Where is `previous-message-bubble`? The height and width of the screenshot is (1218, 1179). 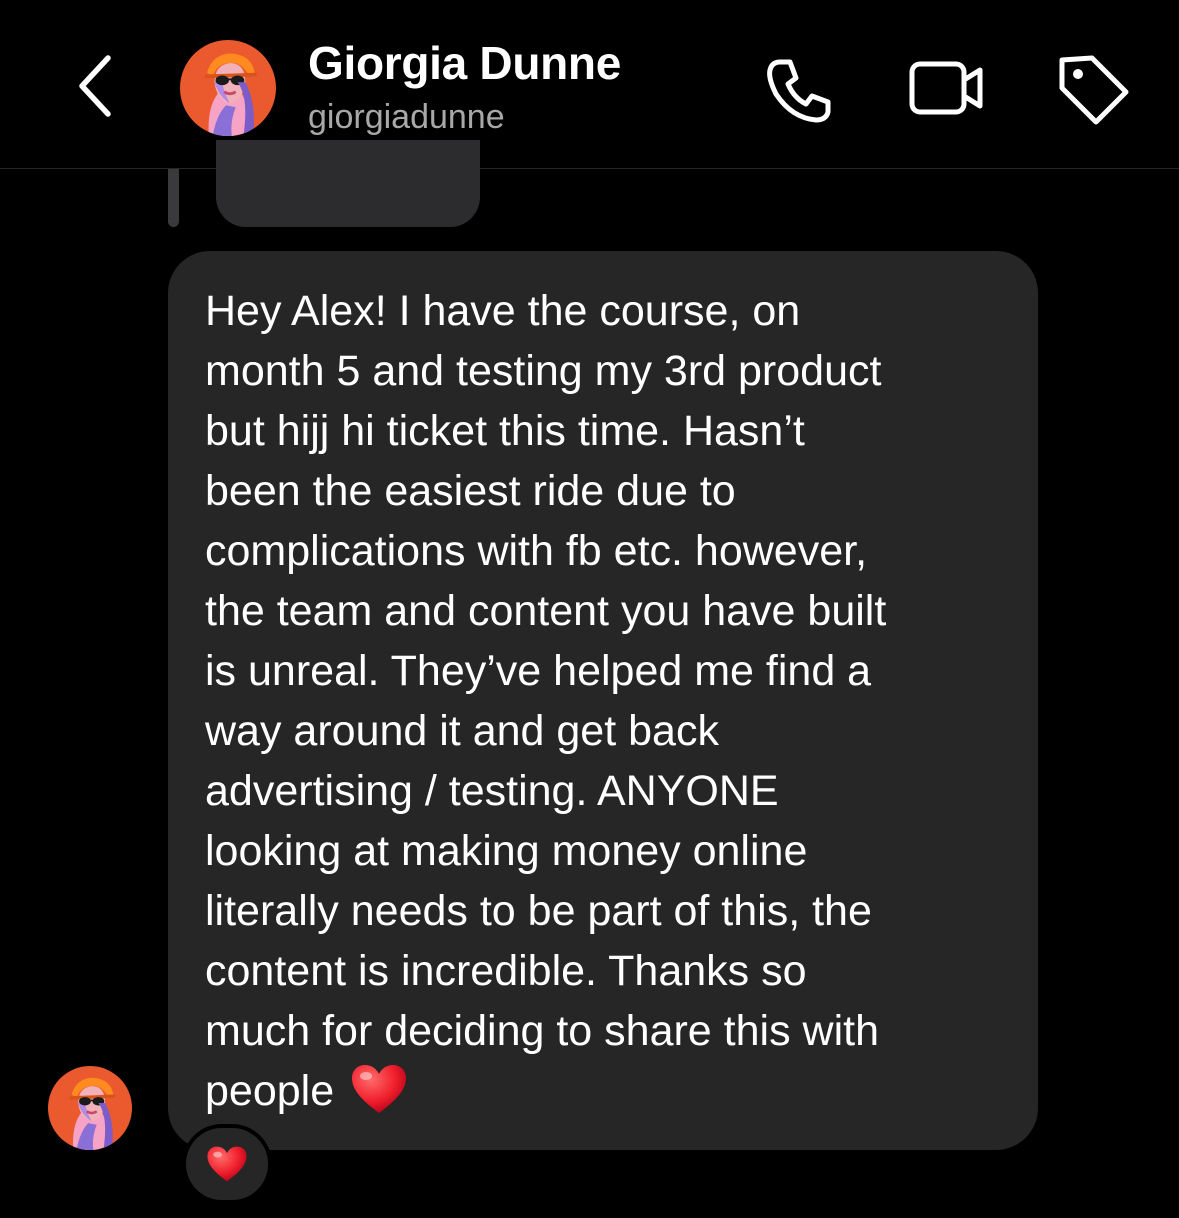 previous-message-bubble is located at coordinates (348, 183).